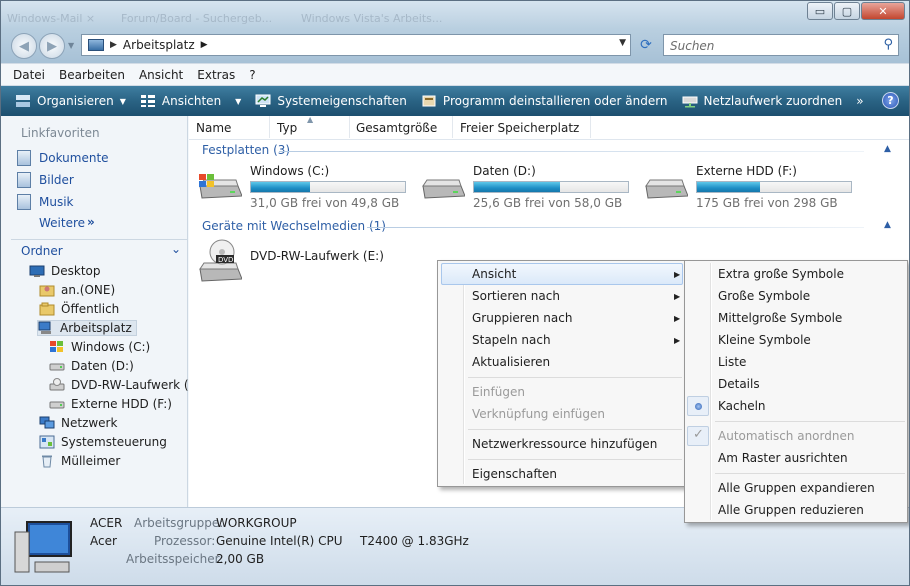 The image size is (910, 586). Describe the element at coordinates (124, 385) in the screenshot. I see `tree-item-dvd-e: DVD-RW-Laufwerk (E:` at that location.